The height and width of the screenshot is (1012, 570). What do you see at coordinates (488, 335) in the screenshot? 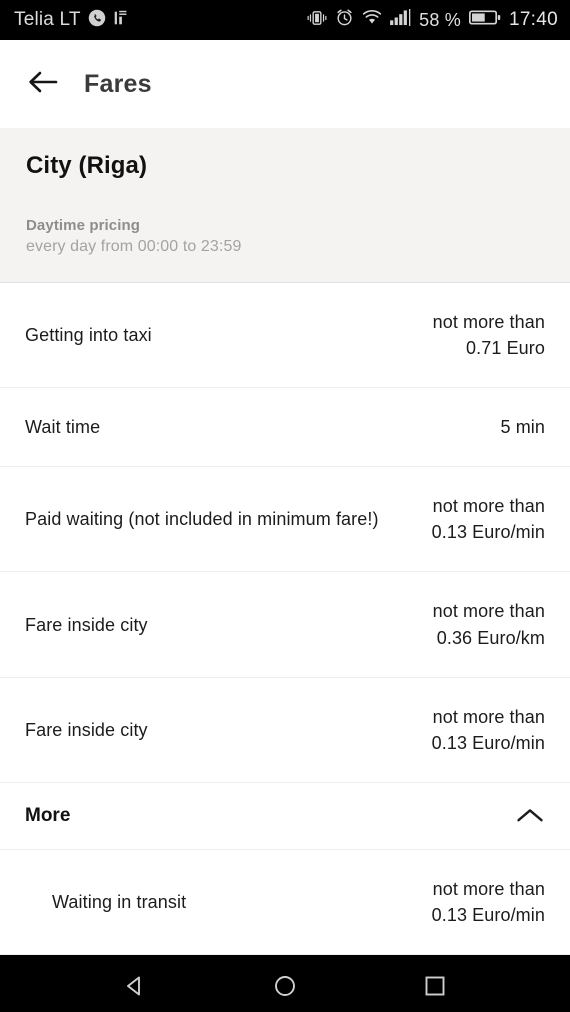
I see `fare-value: not more than 0.71 Euro` at bounding box center [488, 335].